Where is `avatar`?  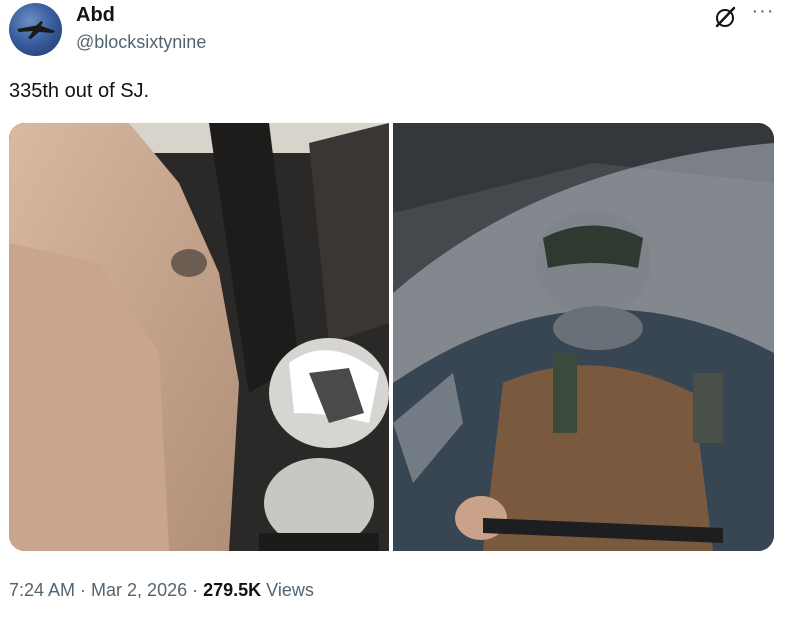 avatar is located at coordinates (35, 29).